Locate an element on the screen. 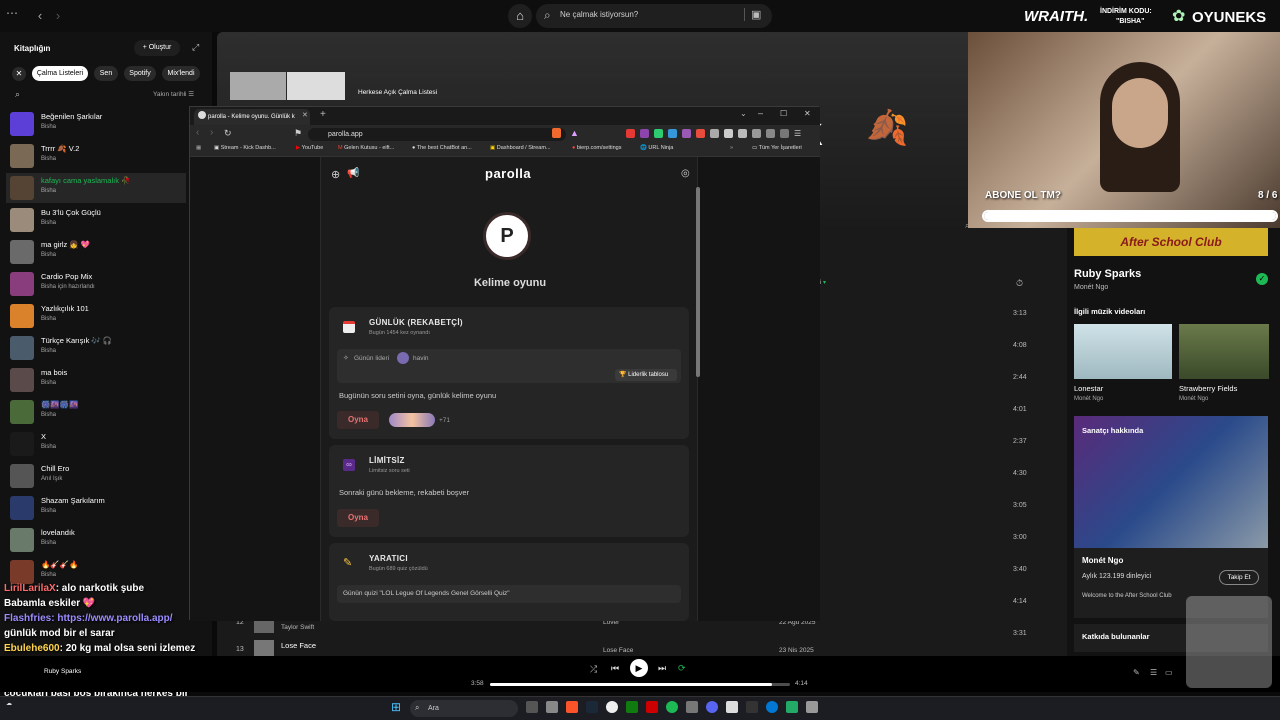 Image resolution: width=1280 pixels, height=720 pixels. library-search-icon: ⌕ is located at coordinates (17, 94).